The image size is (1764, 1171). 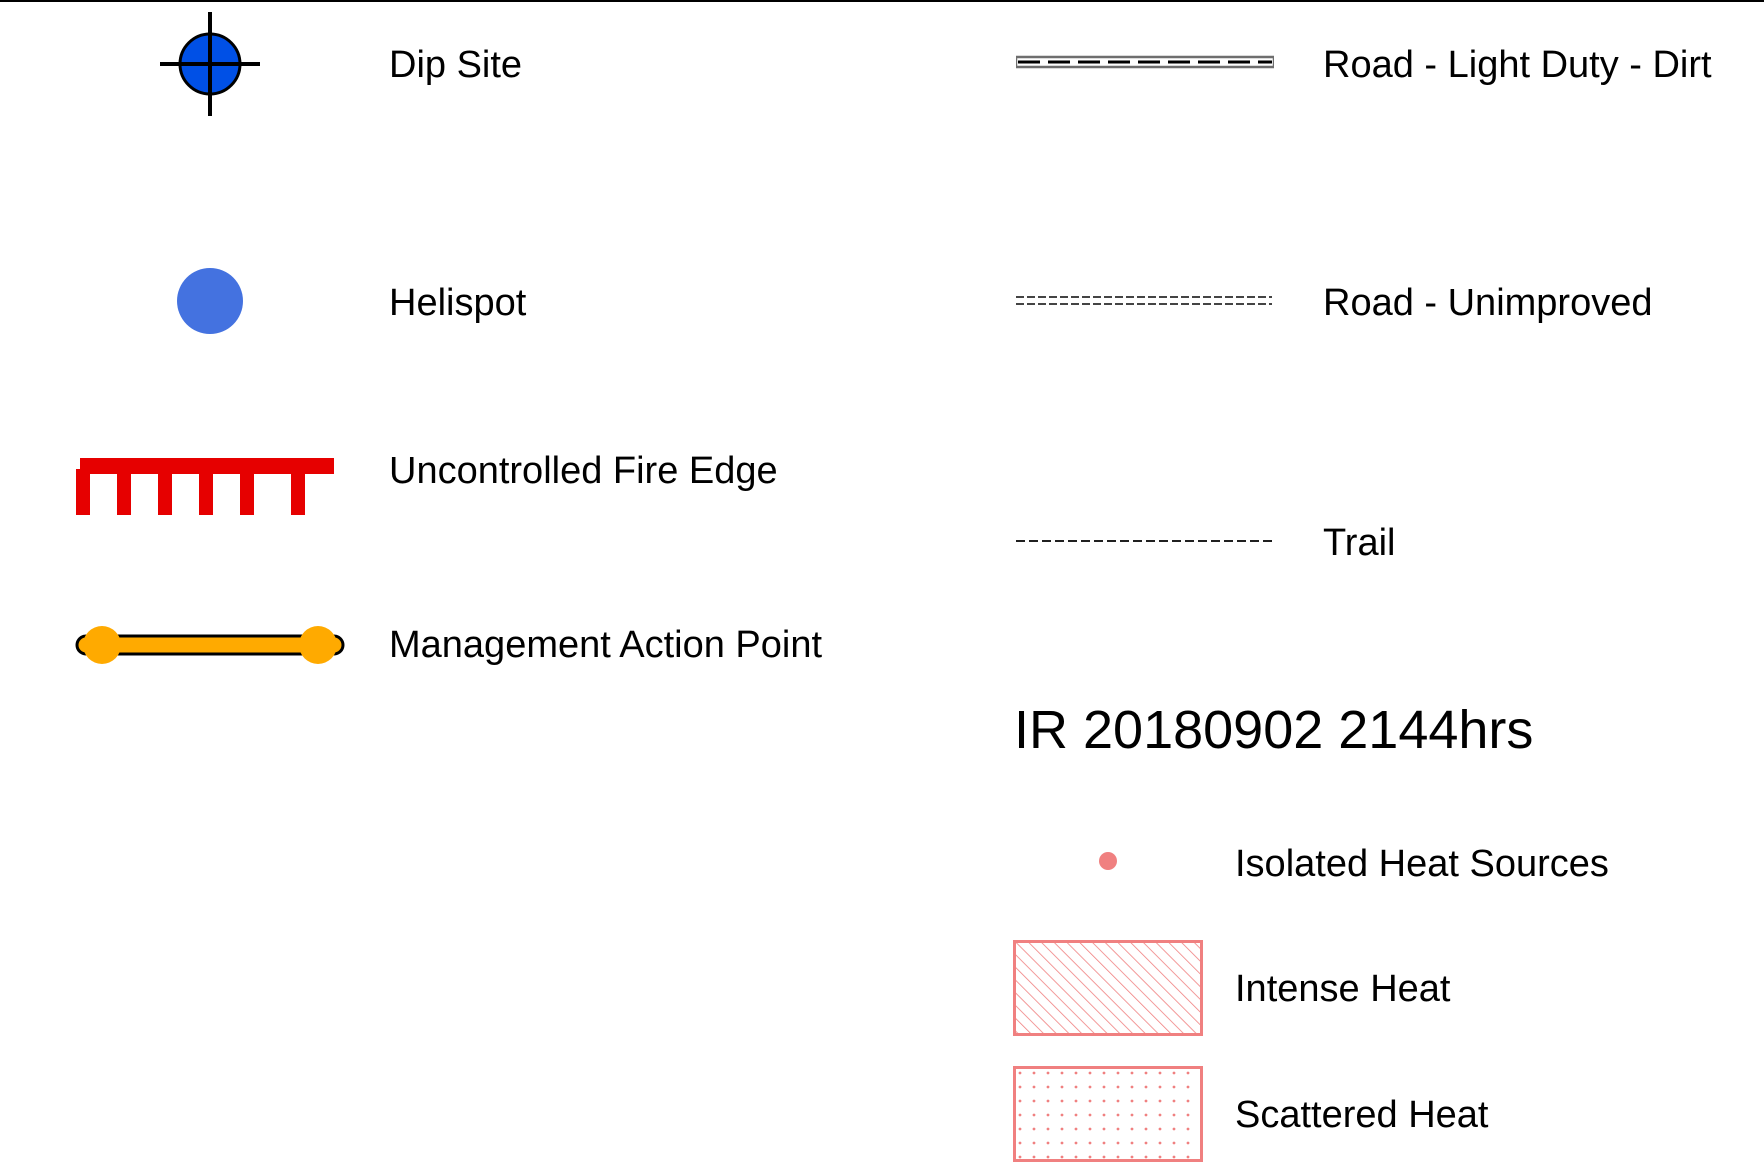 What do you see at coordinates (458, 303) in the screenshot?
I see `legend-label-helispot: Helispot` at bounding box center [458, 303].